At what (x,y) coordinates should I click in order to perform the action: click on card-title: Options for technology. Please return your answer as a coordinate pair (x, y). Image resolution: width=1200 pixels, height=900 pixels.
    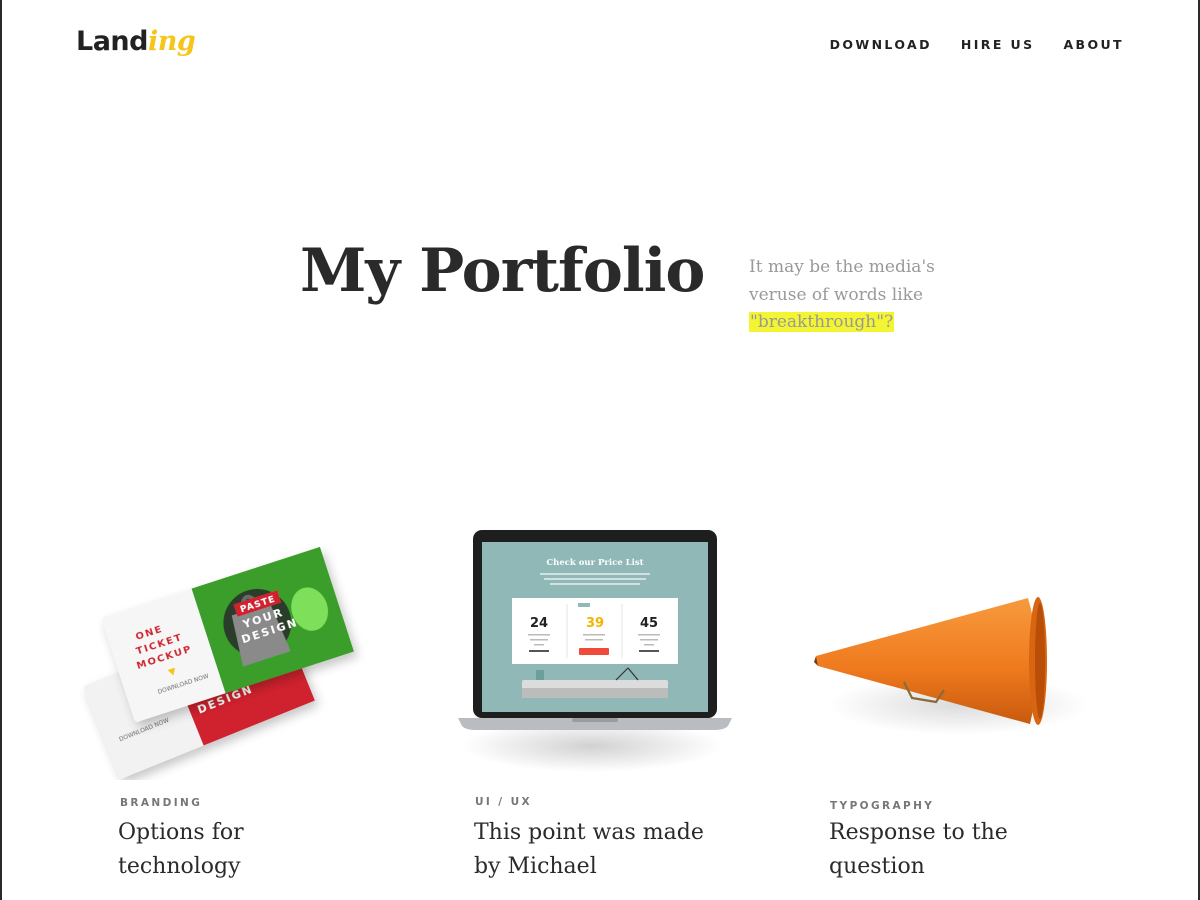
    Looking at the image, I should click on (238, 850).